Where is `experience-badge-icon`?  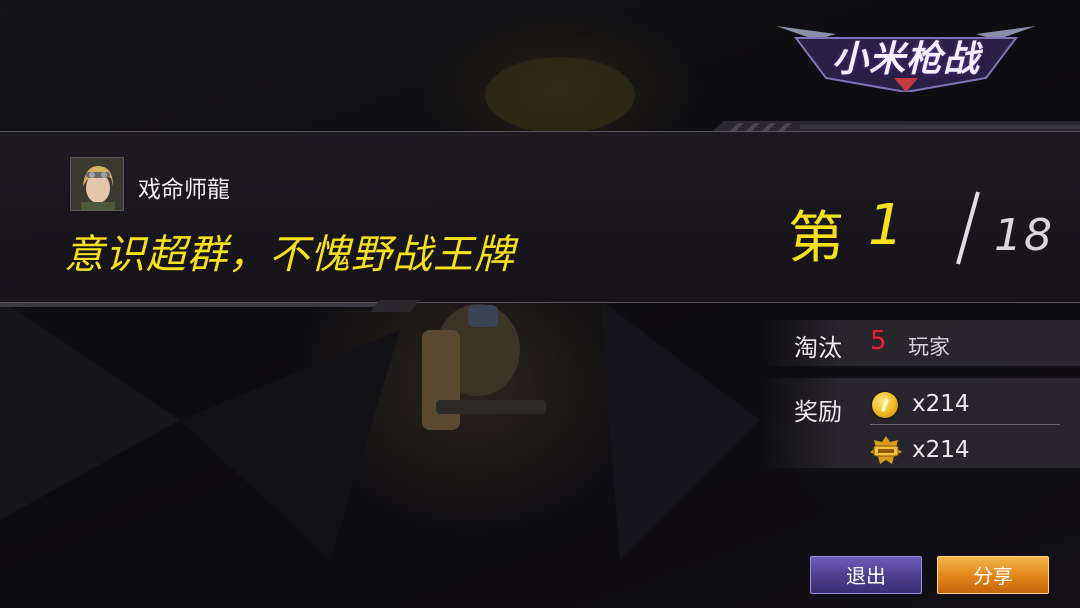 experience-badge-icon is located at coordinates (886, 450).